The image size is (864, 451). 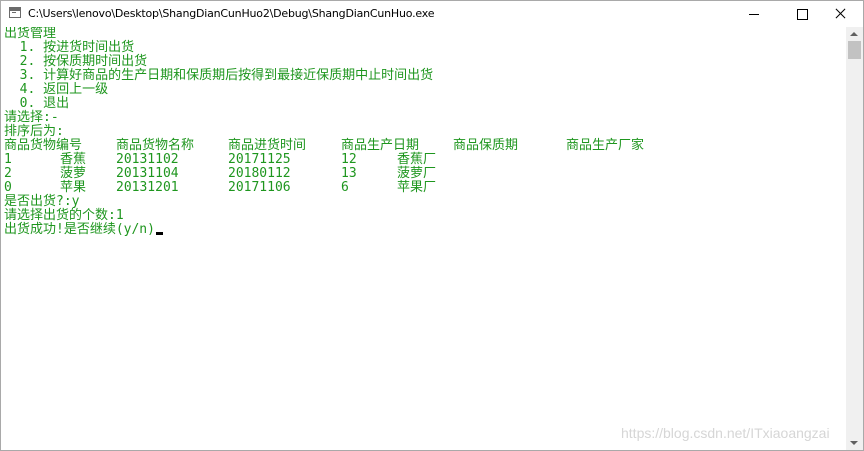 I want to click on scroll-thumb, so click(x=854, y=50).